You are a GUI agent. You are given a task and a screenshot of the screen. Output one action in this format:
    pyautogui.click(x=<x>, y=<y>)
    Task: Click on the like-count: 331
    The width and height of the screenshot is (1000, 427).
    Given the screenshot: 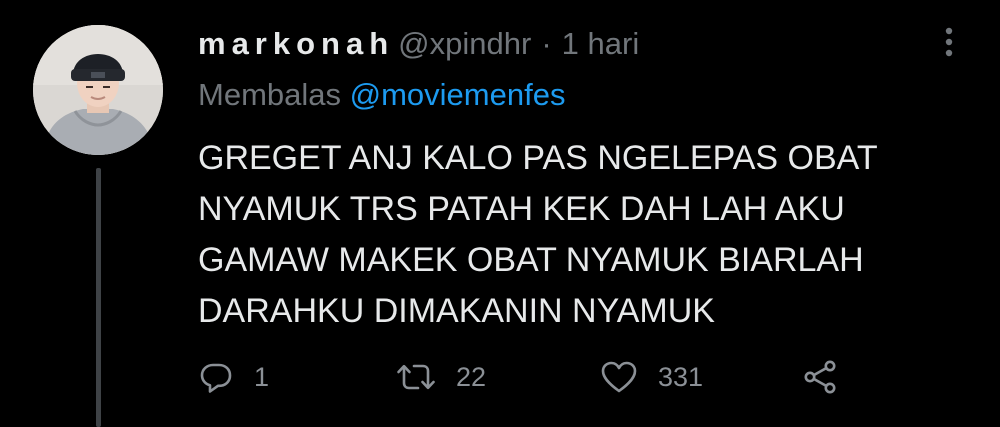 What is the action you would take?
    pyautogui.click(x=681, y=376)
    